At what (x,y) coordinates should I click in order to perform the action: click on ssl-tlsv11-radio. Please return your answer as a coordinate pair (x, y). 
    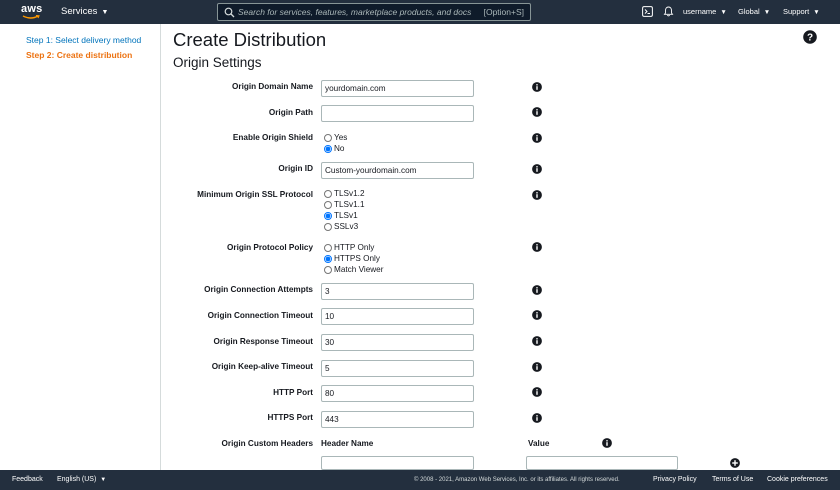
    Looking at the image, I should click on (328, 204).